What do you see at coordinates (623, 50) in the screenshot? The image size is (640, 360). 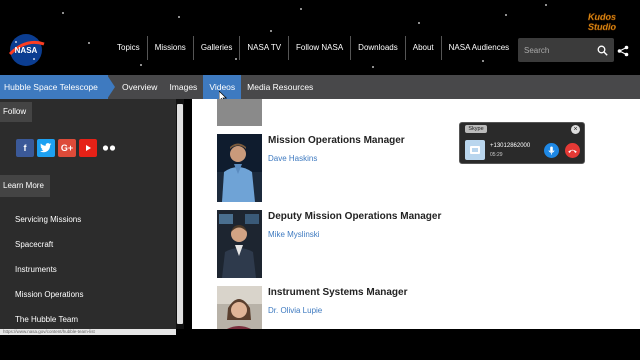 I see `share-icon` at bounding box center [623, 50].